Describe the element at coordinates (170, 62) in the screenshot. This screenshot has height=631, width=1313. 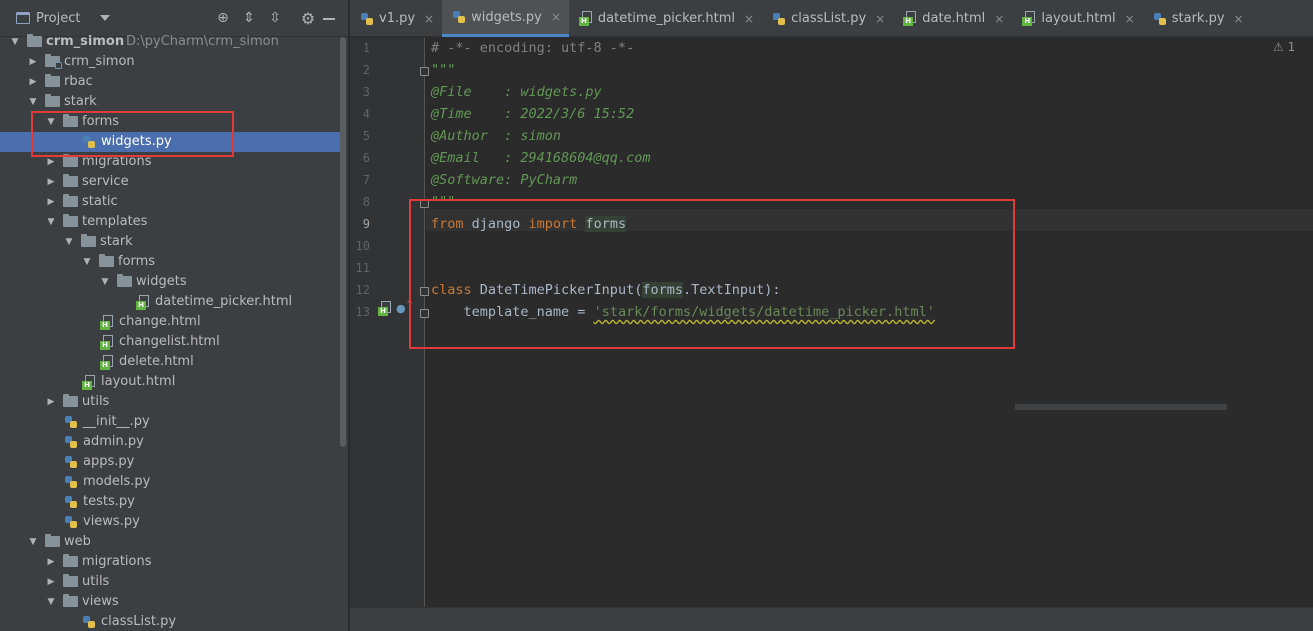
I see `tree-item: ▶ crm_simon` at that location.